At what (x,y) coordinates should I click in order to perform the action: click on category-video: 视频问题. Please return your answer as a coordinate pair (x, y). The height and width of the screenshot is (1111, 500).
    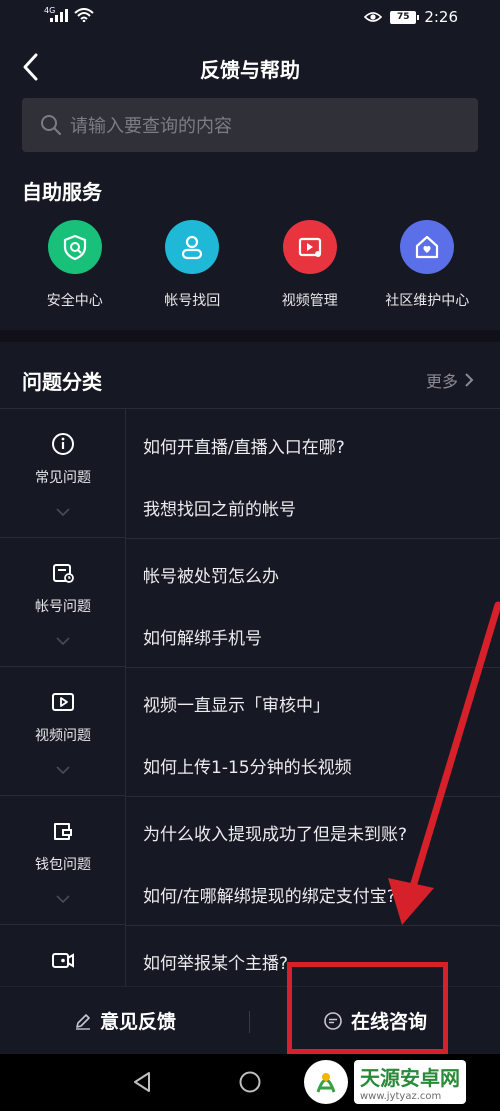
    Looking at the image, I should click on (63, 731).